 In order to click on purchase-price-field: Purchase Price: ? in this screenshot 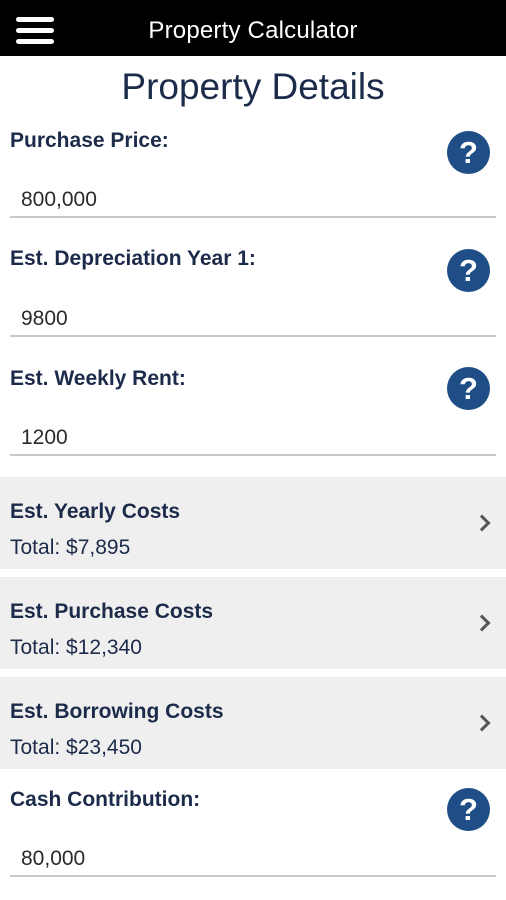, I will do `click(253, 180)`.